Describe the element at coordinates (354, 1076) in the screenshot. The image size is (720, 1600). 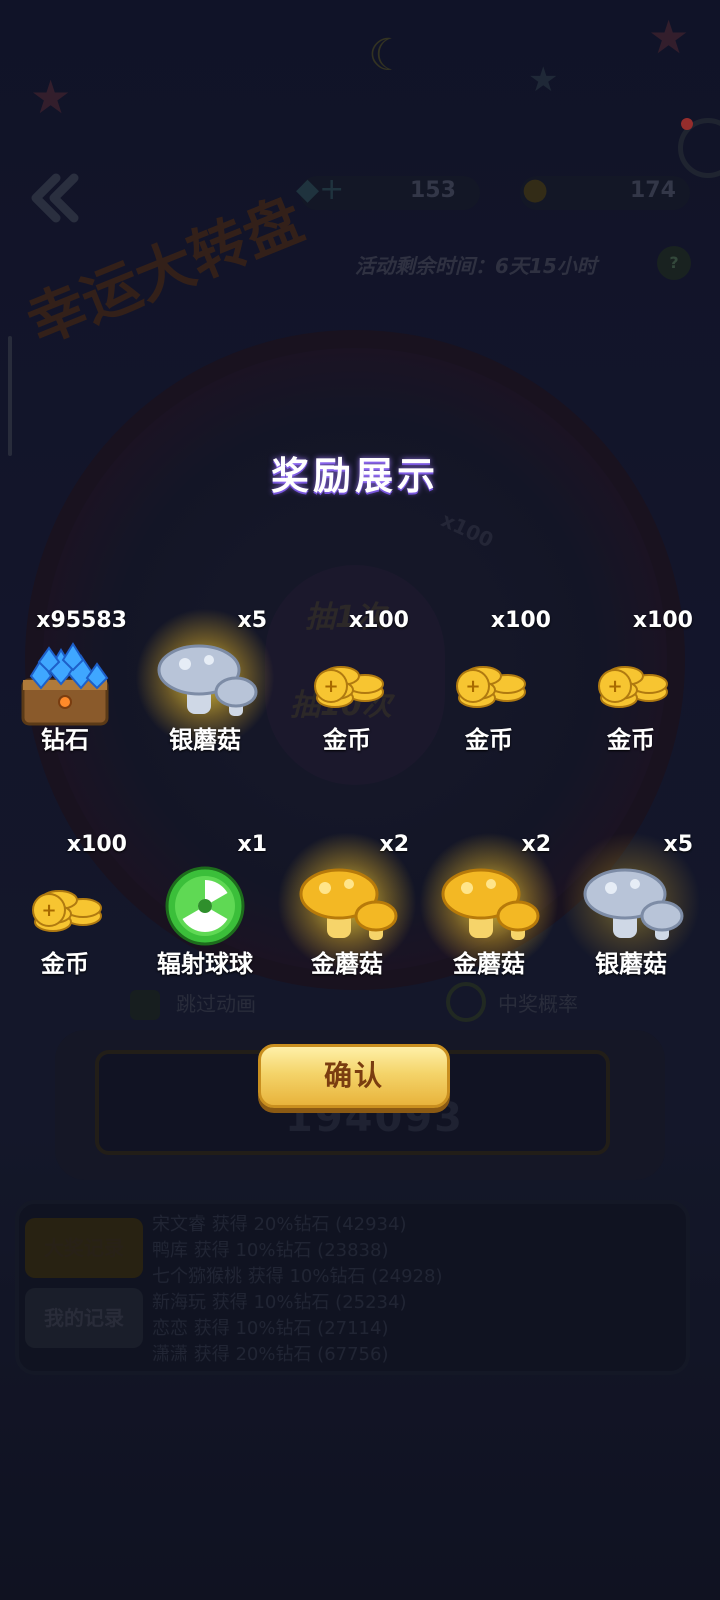
I see `confirm-button: 确认` at that location.